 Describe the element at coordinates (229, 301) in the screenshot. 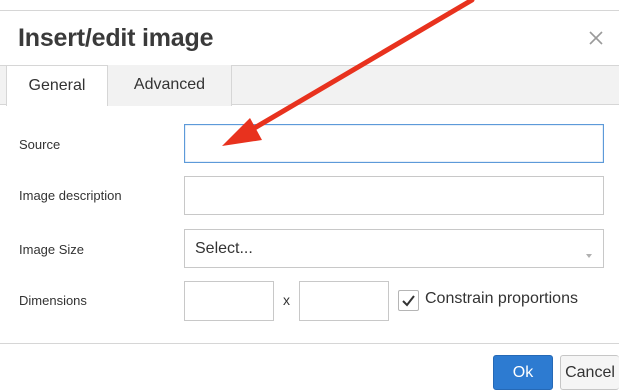

I see `width-input` at that location.